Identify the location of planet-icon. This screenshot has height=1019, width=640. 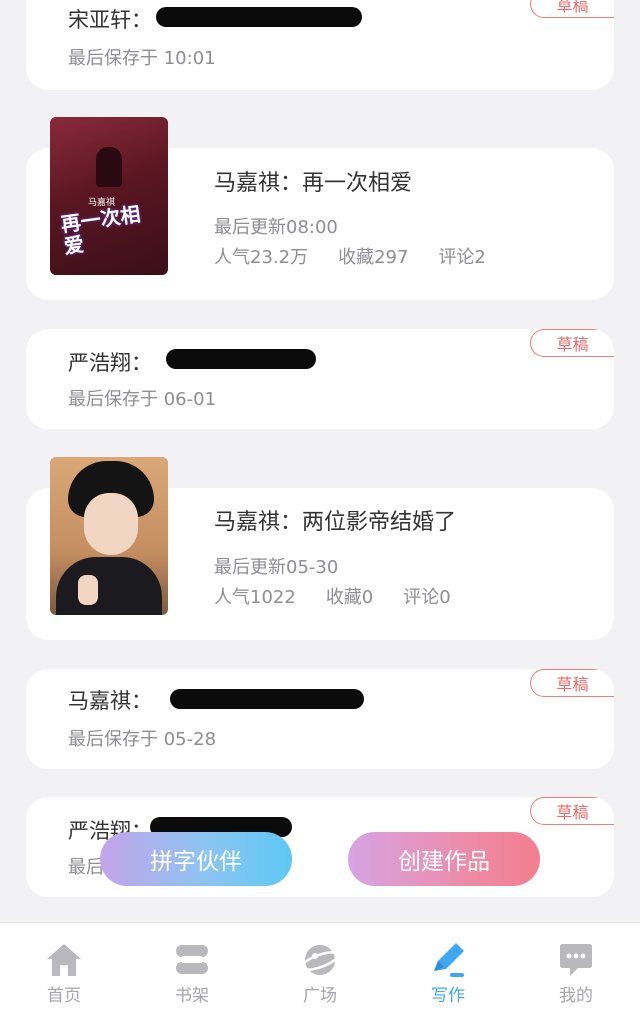
(320, 960).